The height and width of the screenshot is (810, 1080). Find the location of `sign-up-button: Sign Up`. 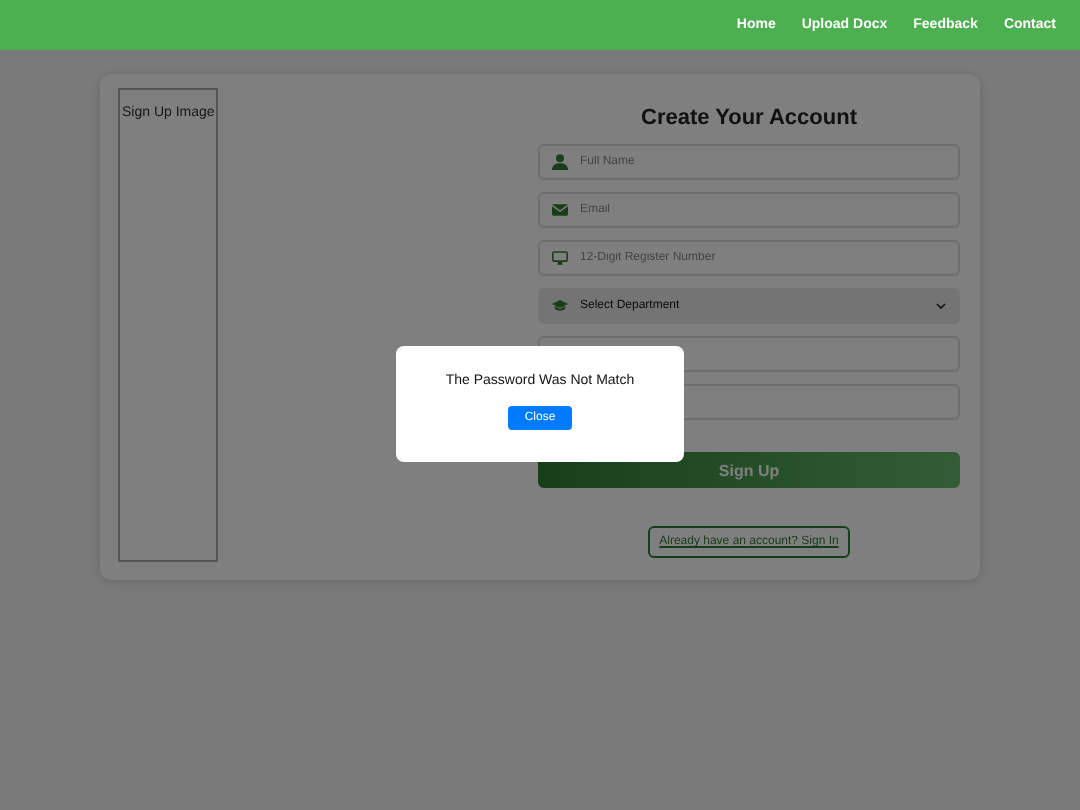

sign-up-button: Sign Up is located at coordinates (749, 470).